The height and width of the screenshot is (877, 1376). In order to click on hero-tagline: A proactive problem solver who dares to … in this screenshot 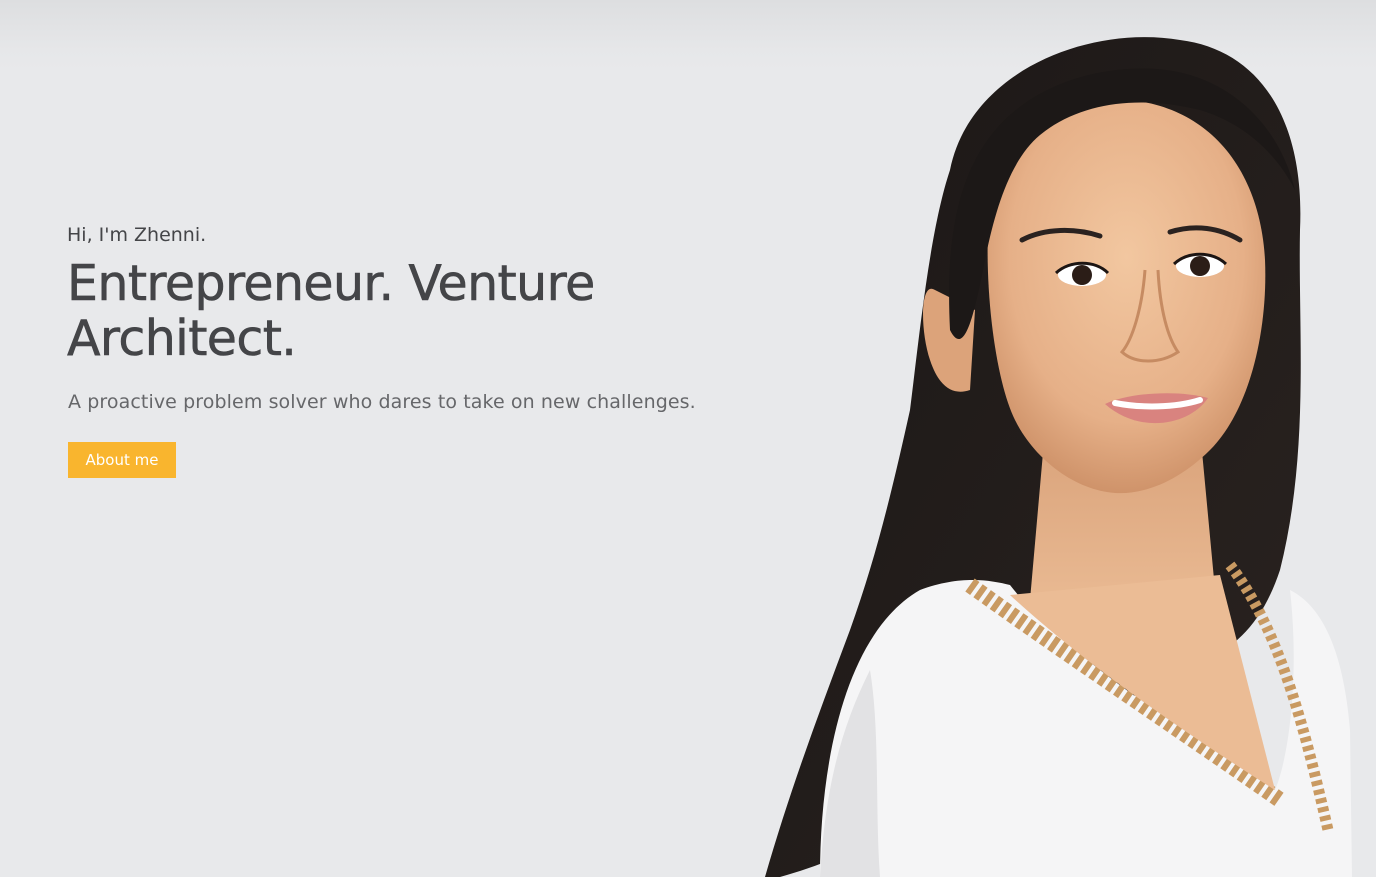, I will do `click(382, 402)`.